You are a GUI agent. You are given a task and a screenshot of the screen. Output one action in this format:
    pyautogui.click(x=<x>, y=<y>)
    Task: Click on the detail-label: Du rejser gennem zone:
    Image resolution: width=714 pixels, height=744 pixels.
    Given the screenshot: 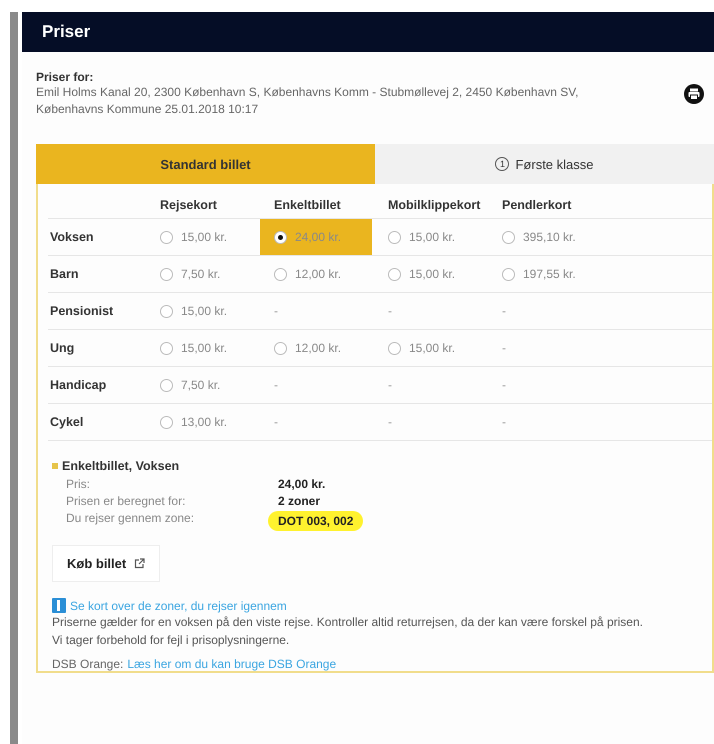 What is the action you would take?
    pyautogui.click(x=130, y=519)
    